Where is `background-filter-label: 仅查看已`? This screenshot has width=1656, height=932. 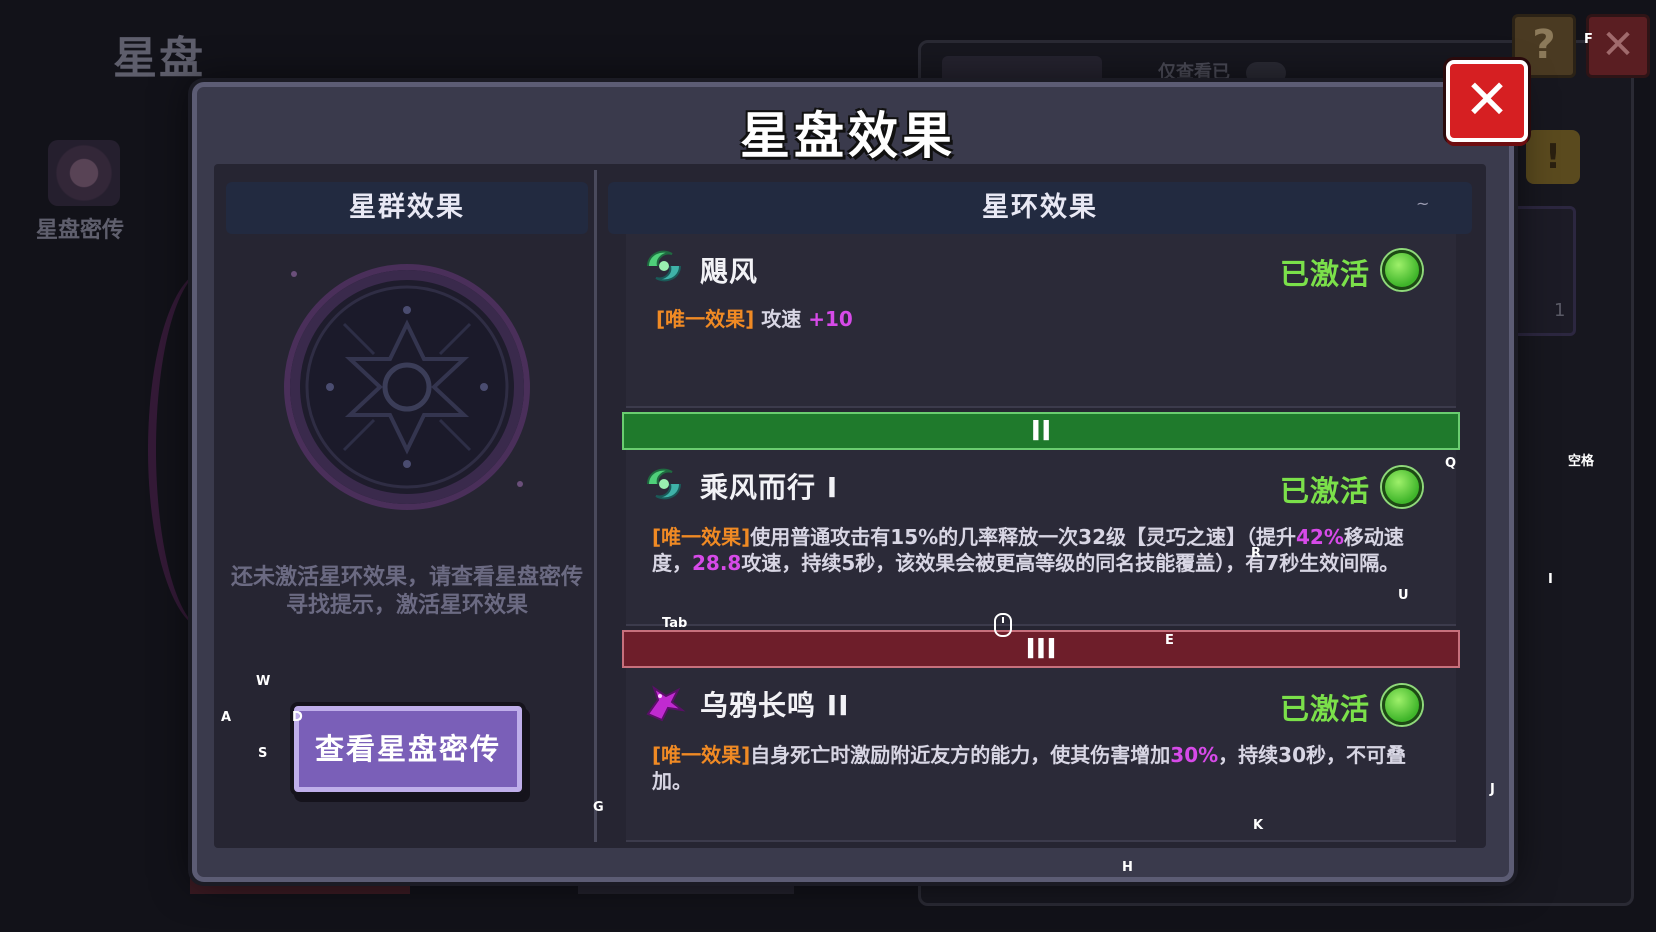
background-filter-label: 仅查看已 is located at coordinates (1194, 72).